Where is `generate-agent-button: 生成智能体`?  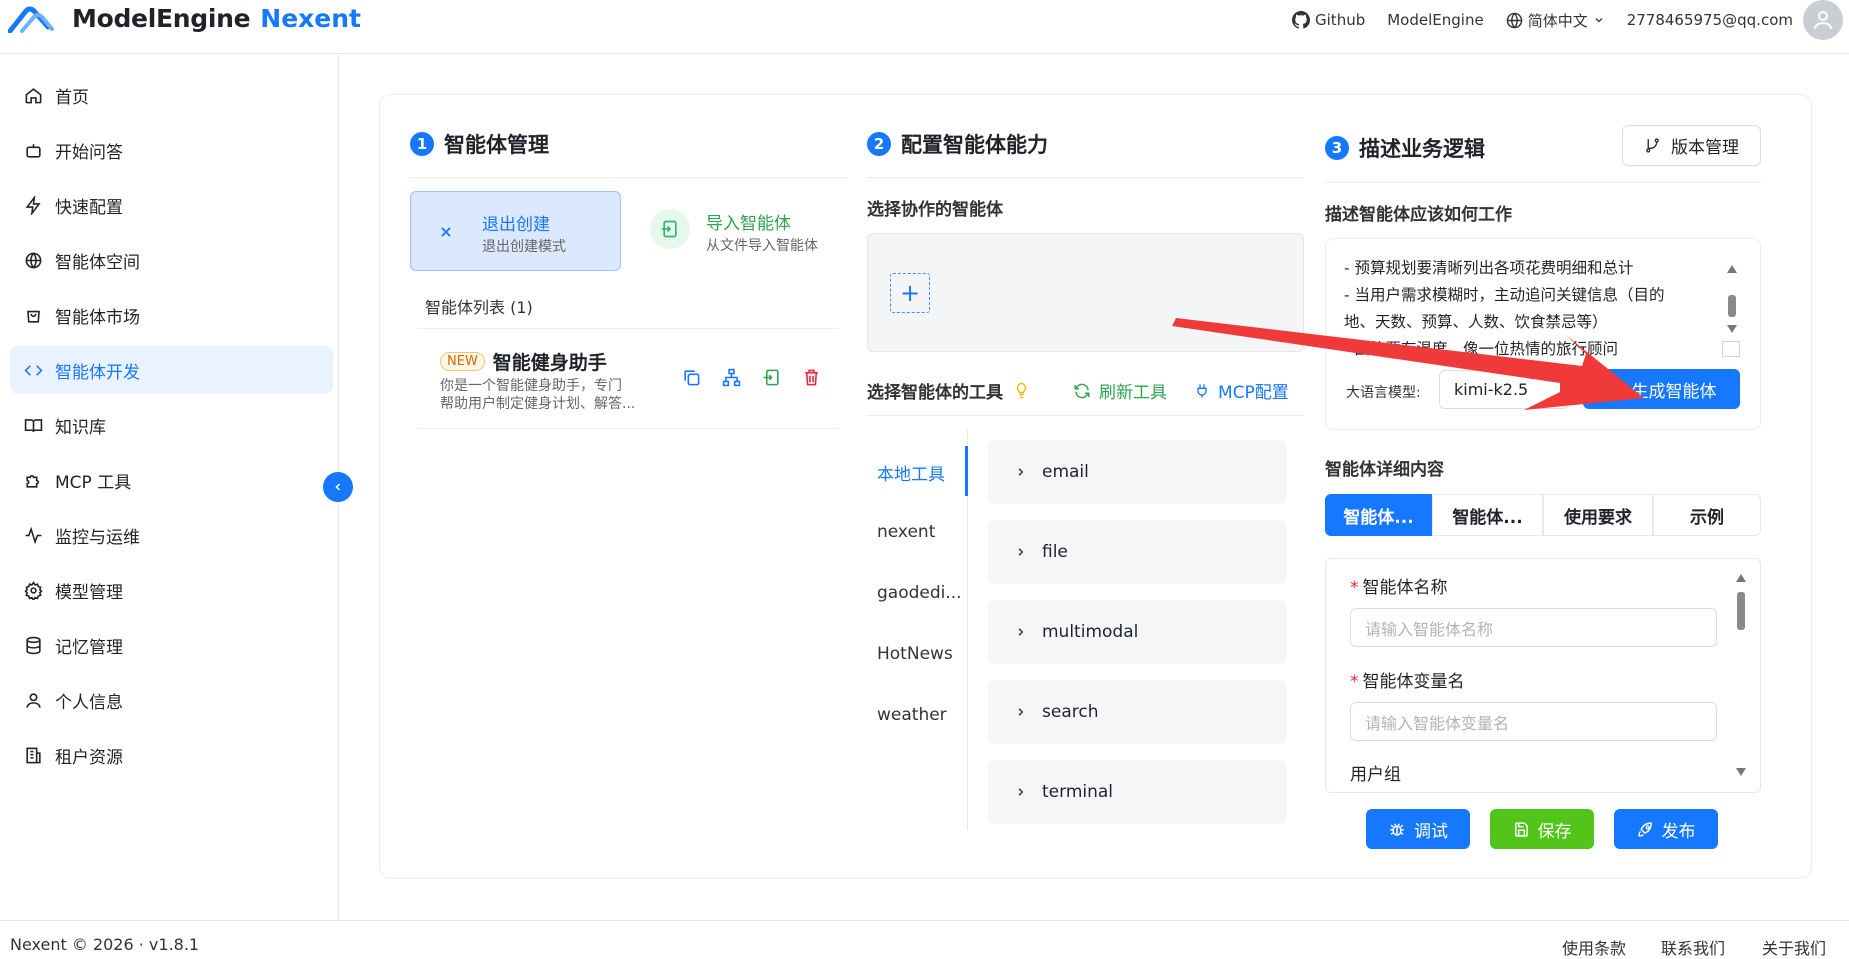 generate-agent-button: 生成智能体 is located at coordinates (1661, 389).